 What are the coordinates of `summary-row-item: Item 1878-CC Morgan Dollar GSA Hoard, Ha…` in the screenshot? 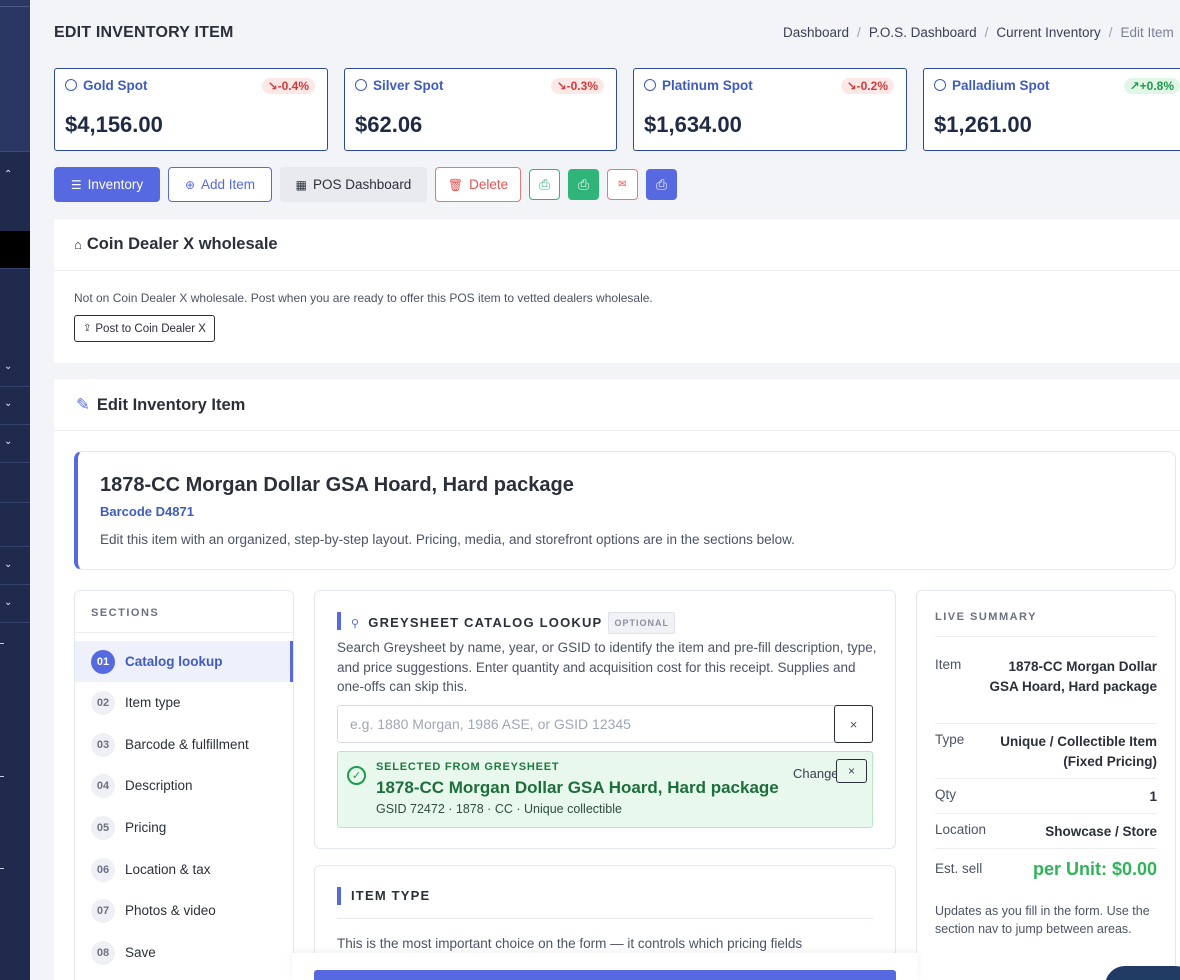 It's located at (1046, 690).